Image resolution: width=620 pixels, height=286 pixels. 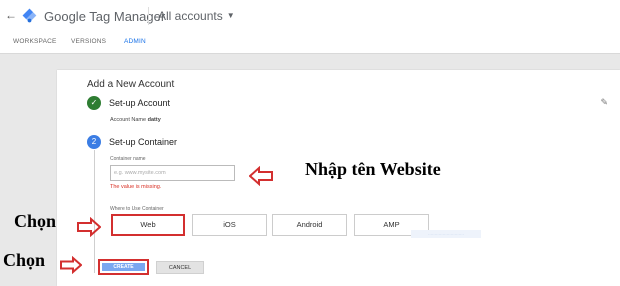 I want to click on create-button: CREATE, so click(x=123, y=267).